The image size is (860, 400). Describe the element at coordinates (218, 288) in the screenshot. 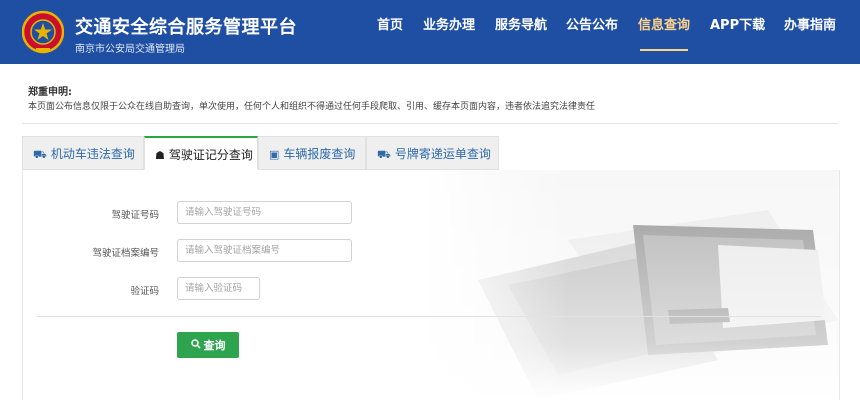

I see `captcha-input` at that location.